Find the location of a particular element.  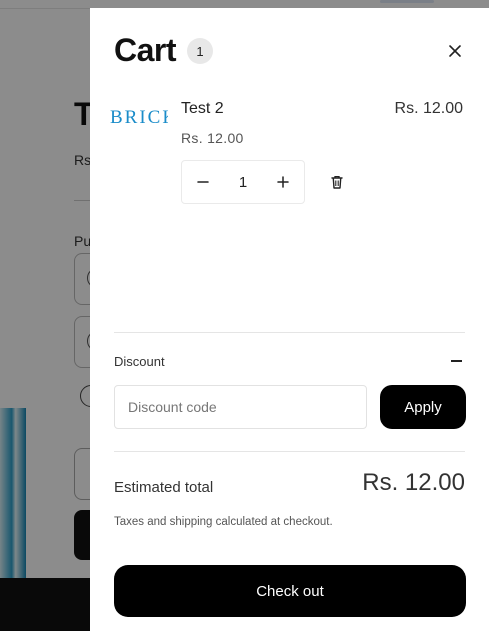

plus-icon is located at coordinates (283, 182).